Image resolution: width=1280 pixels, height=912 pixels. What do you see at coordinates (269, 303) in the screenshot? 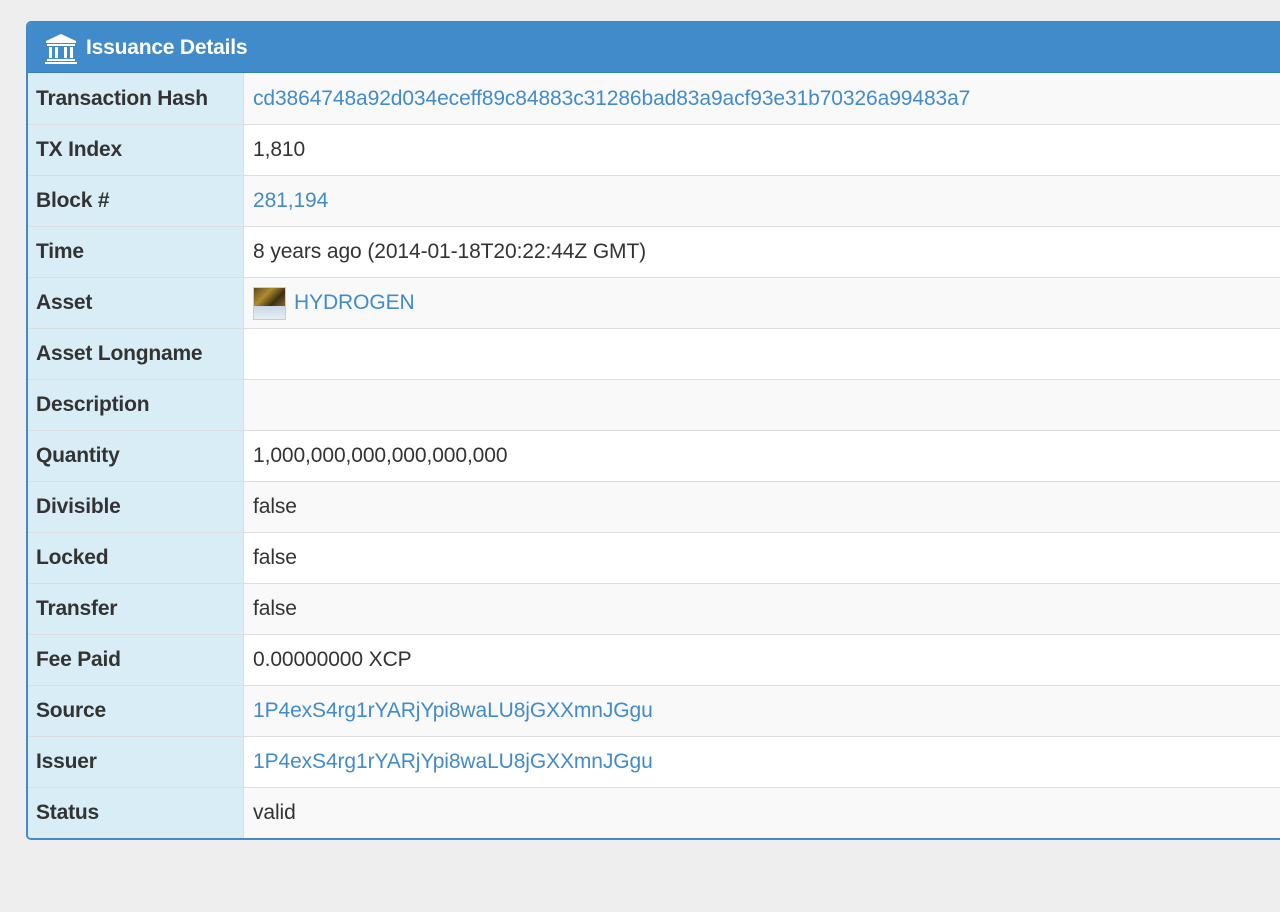
I see `asset-thumbnail-icon` at bounding box center [269, 303].